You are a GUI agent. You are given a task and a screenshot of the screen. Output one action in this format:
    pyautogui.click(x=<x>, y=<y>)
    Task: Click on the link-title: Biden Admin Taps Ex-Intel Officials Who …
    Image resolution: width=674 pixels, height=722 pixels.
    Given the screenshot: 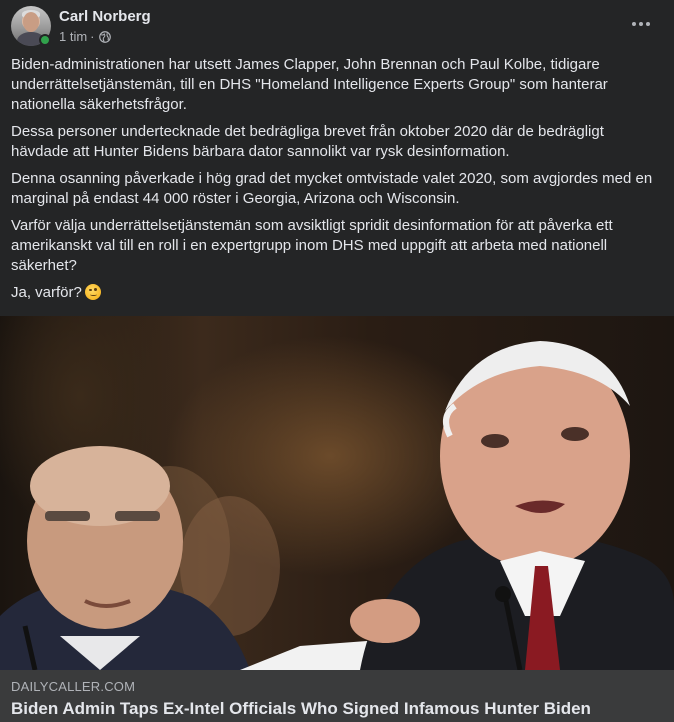 What is the action you would take?
    pyautogui.click(x=336, y=709)
    